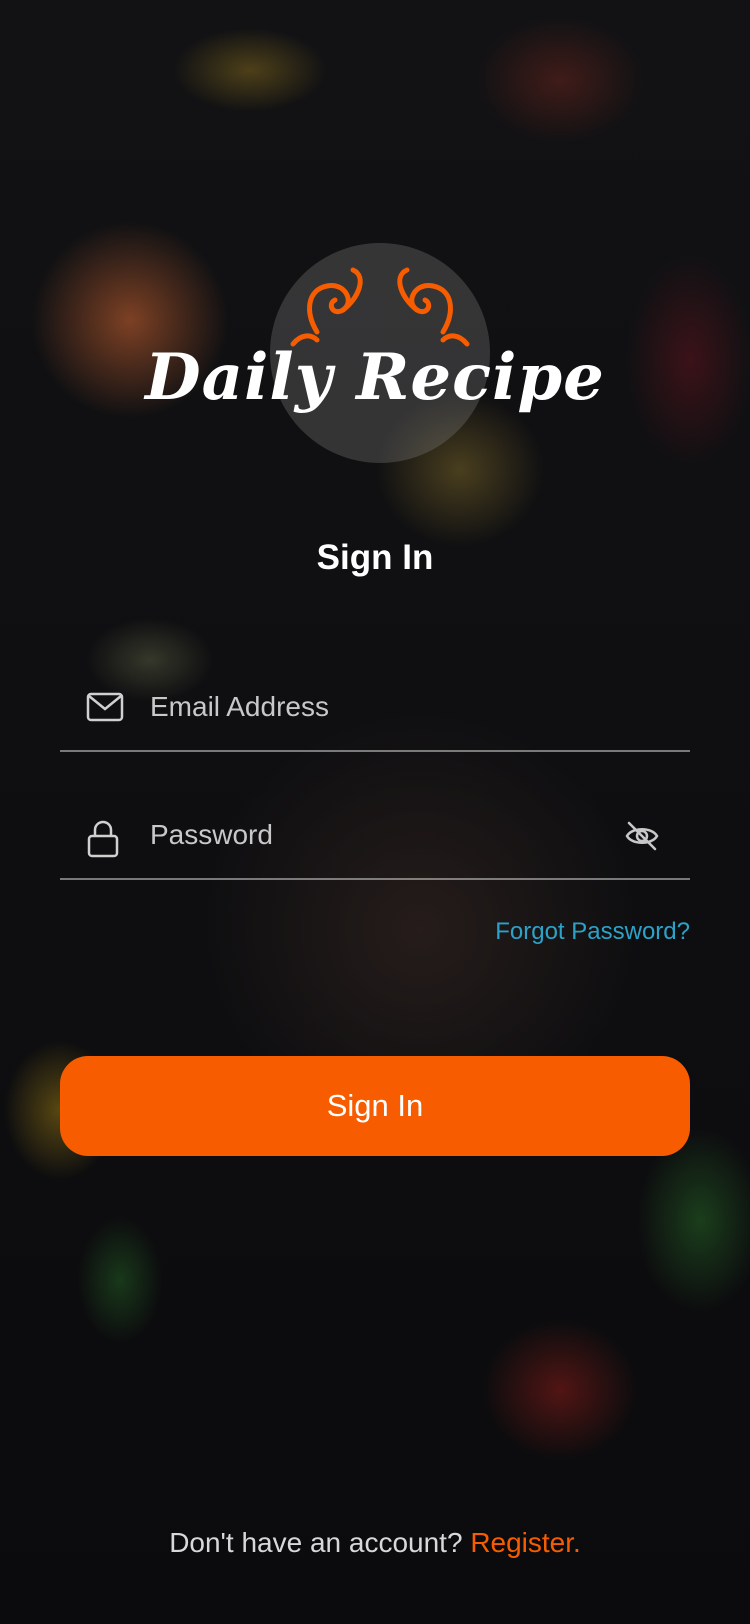  Describe the element at coordinates (380, 307) in the screenshot. I see `swirl-ornament-icon` at that location.